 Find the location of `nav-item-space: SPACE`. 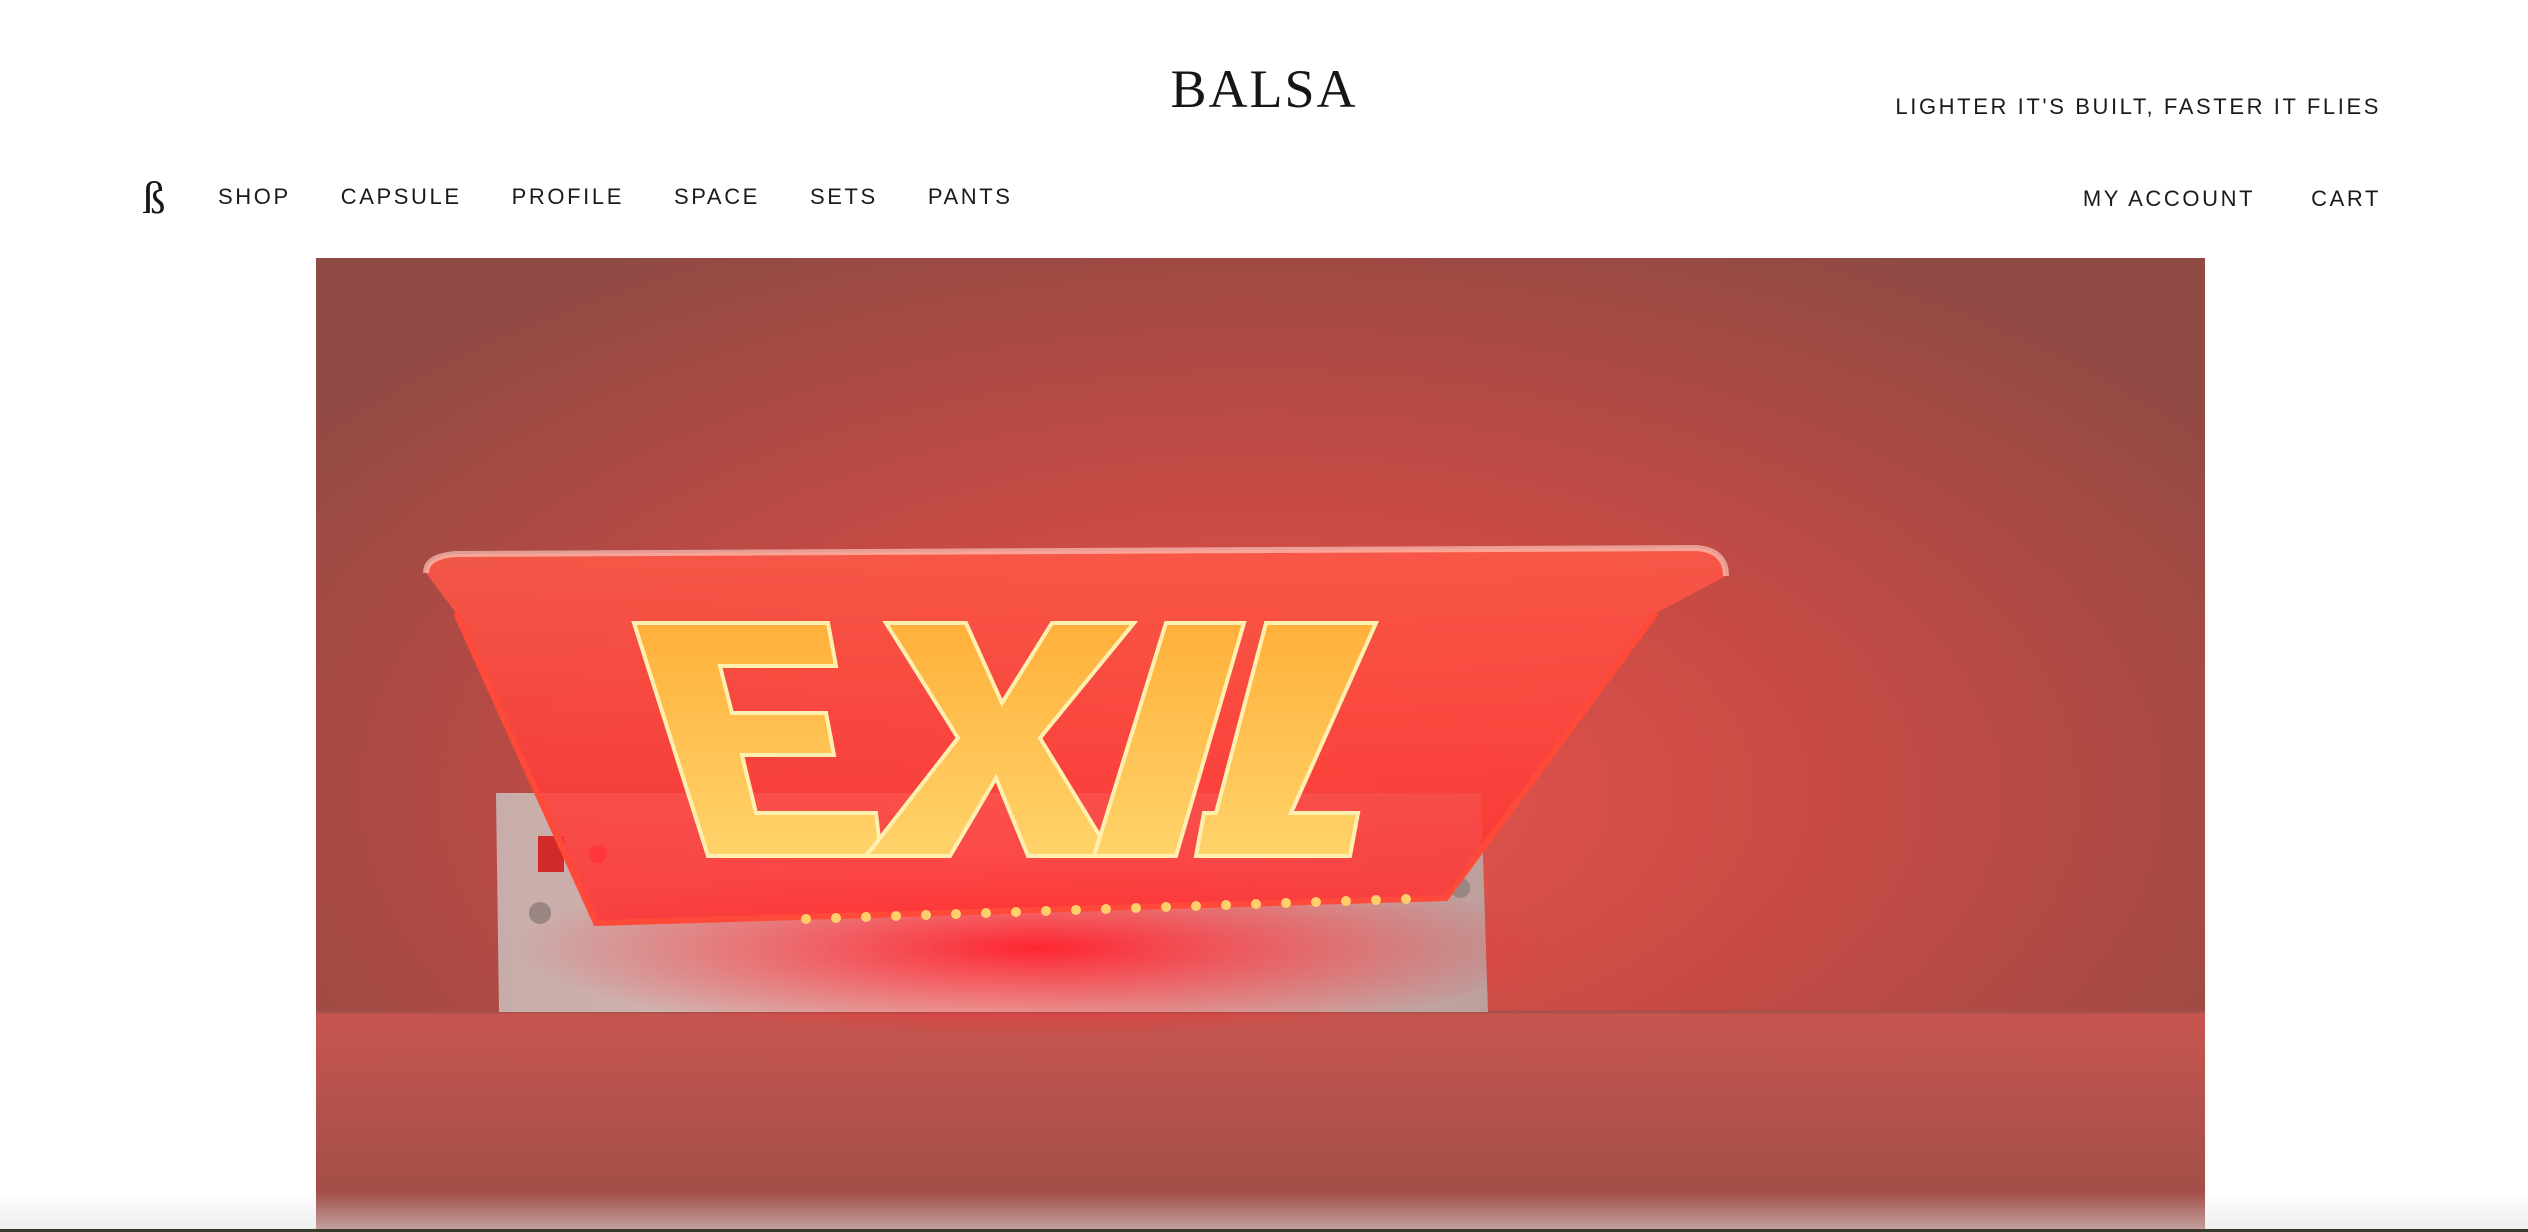

nav-item-space: SPACE is located at coordinates (717, 197).